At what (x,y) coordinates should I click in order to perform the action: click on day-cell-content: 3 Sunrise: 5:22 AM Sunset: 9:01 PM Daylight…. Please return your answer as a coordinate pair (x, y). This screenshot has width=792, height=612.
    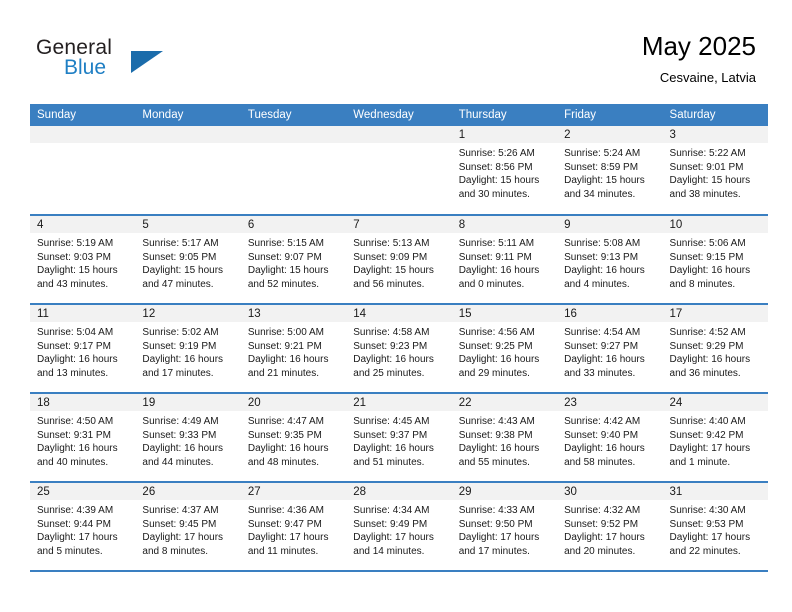
    Looking at the image, I should click on (715, 169).